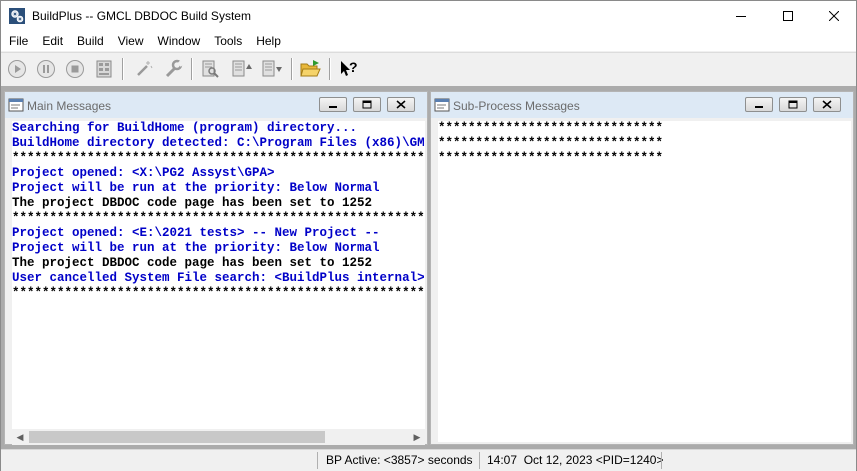 The height and width of the screenshot is (471, 857). I want to click on play-button, so click(17, 69).